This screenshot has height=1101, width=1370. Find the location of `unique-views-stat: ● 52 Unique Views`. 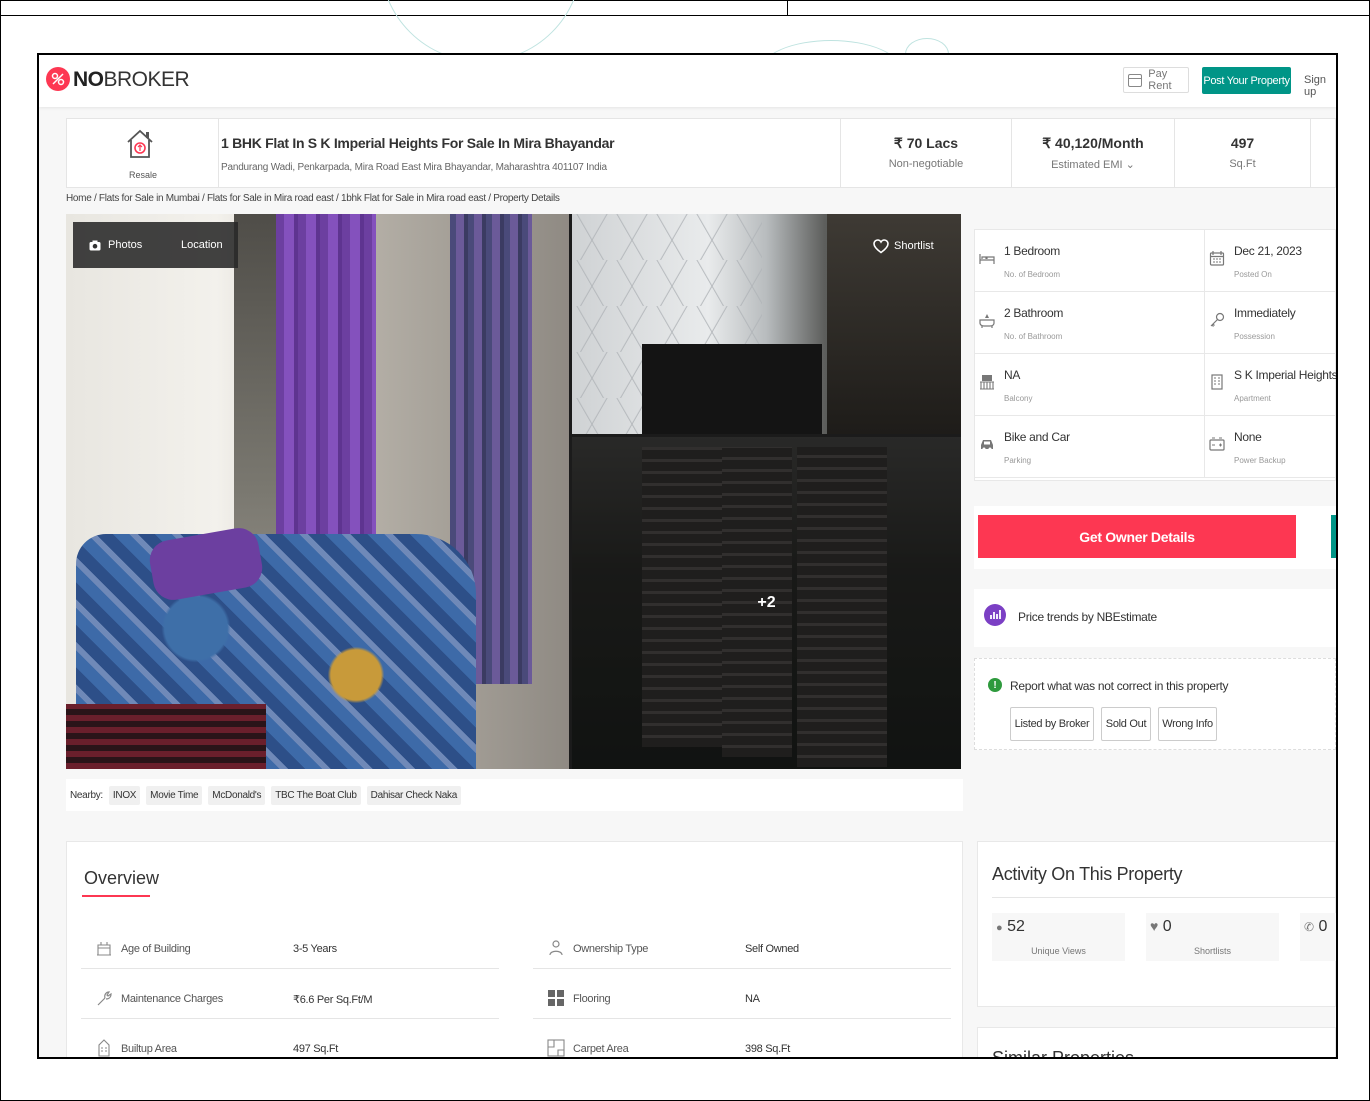

unique-views-stat: ● 52 Unique Views is located at coordinates (1058, 937).